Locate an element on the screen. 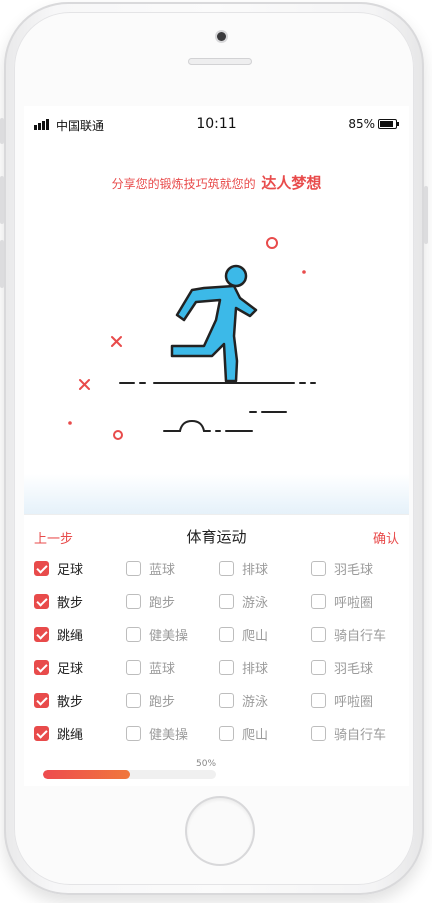  earpiece-speaker is located at coordinates (220, 61).